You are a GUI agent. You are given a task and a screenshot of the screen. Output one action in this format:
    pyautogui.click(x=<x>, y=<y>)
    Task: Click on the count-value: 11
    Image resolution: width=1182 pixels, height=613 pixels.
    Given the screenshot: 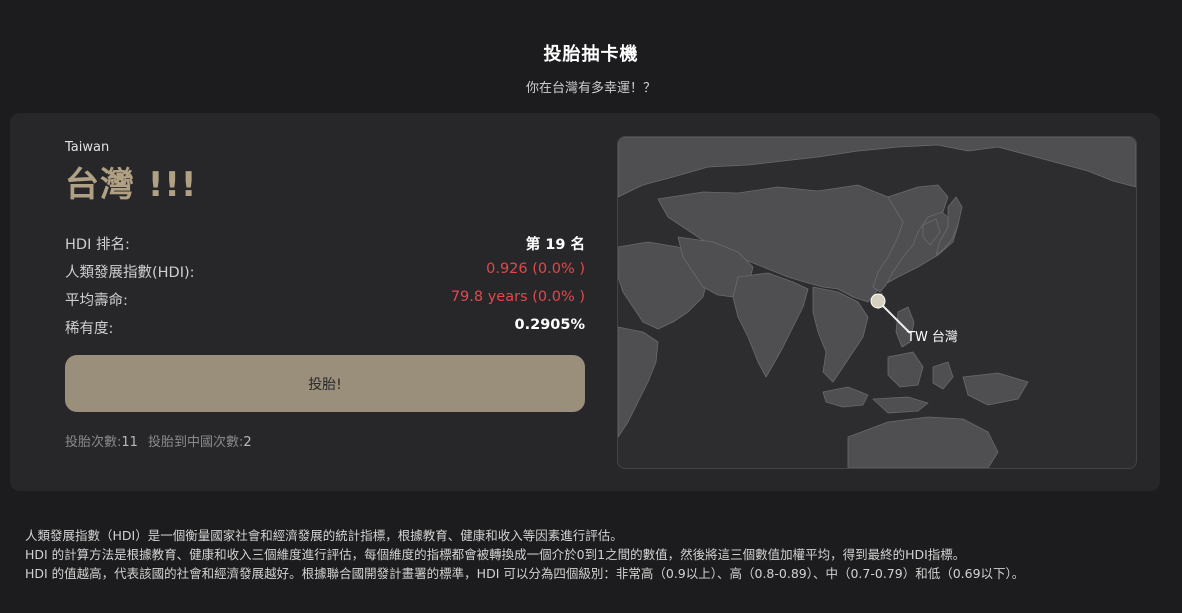 What is the action you would take?
    pyautogui.click(x=129, y=442)
    